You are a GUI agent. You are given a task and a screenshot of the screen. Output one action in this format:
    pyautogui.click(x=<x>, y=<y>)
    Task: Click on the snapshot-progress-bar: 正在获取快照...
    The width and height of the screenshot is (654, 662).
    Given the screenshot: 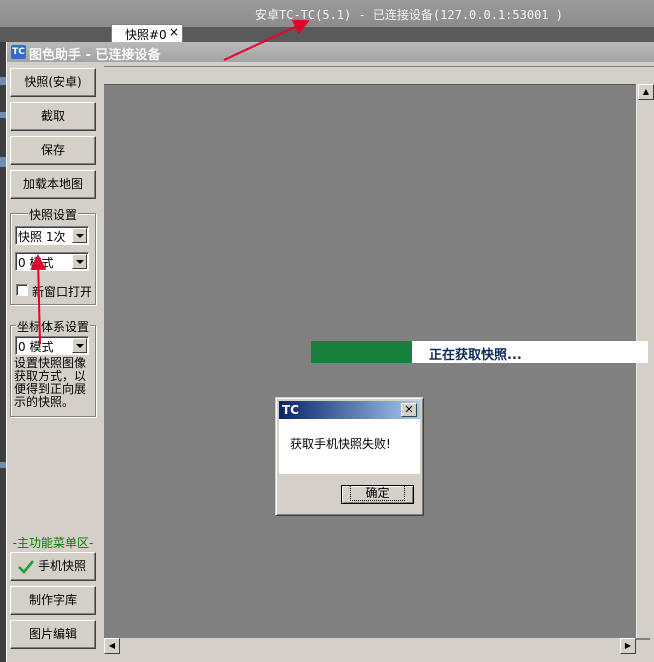 What is the action you would take?
    pyautogui.click(x=479, y=352)
    